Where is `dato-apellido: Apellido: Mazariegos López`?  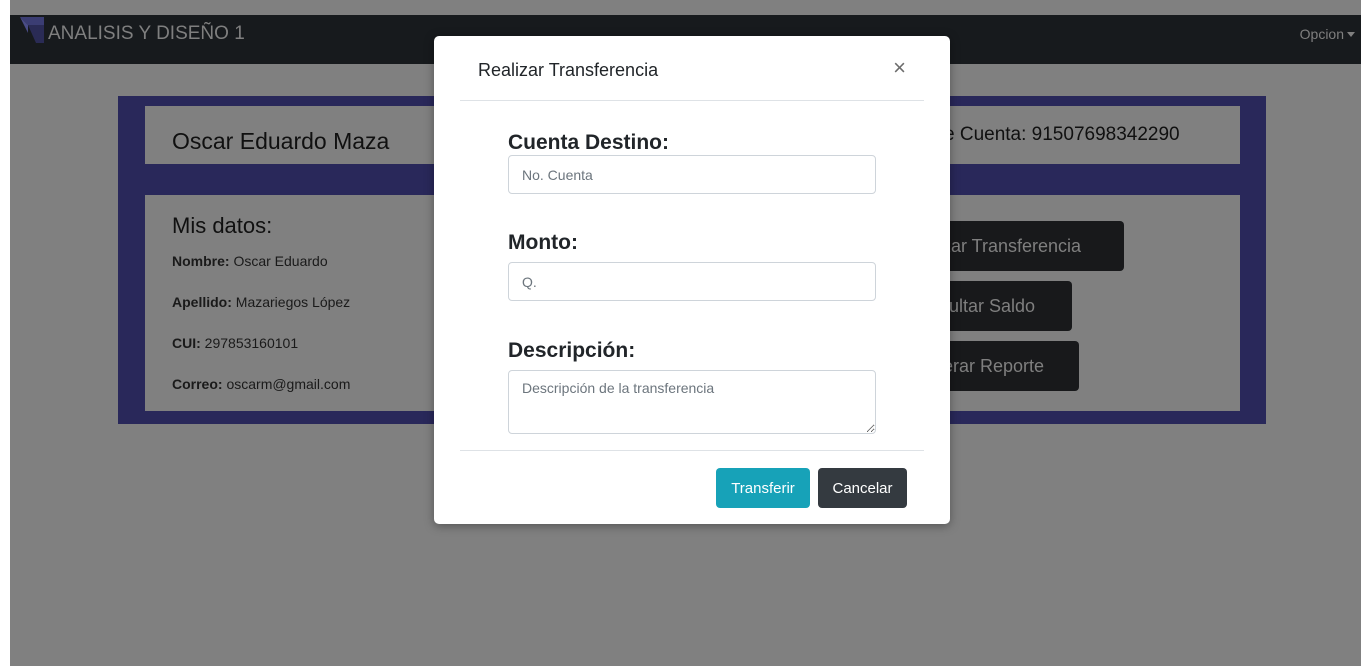
dato-apellido: Apellido: Mazariegos López is located at coordinates (261, 302).